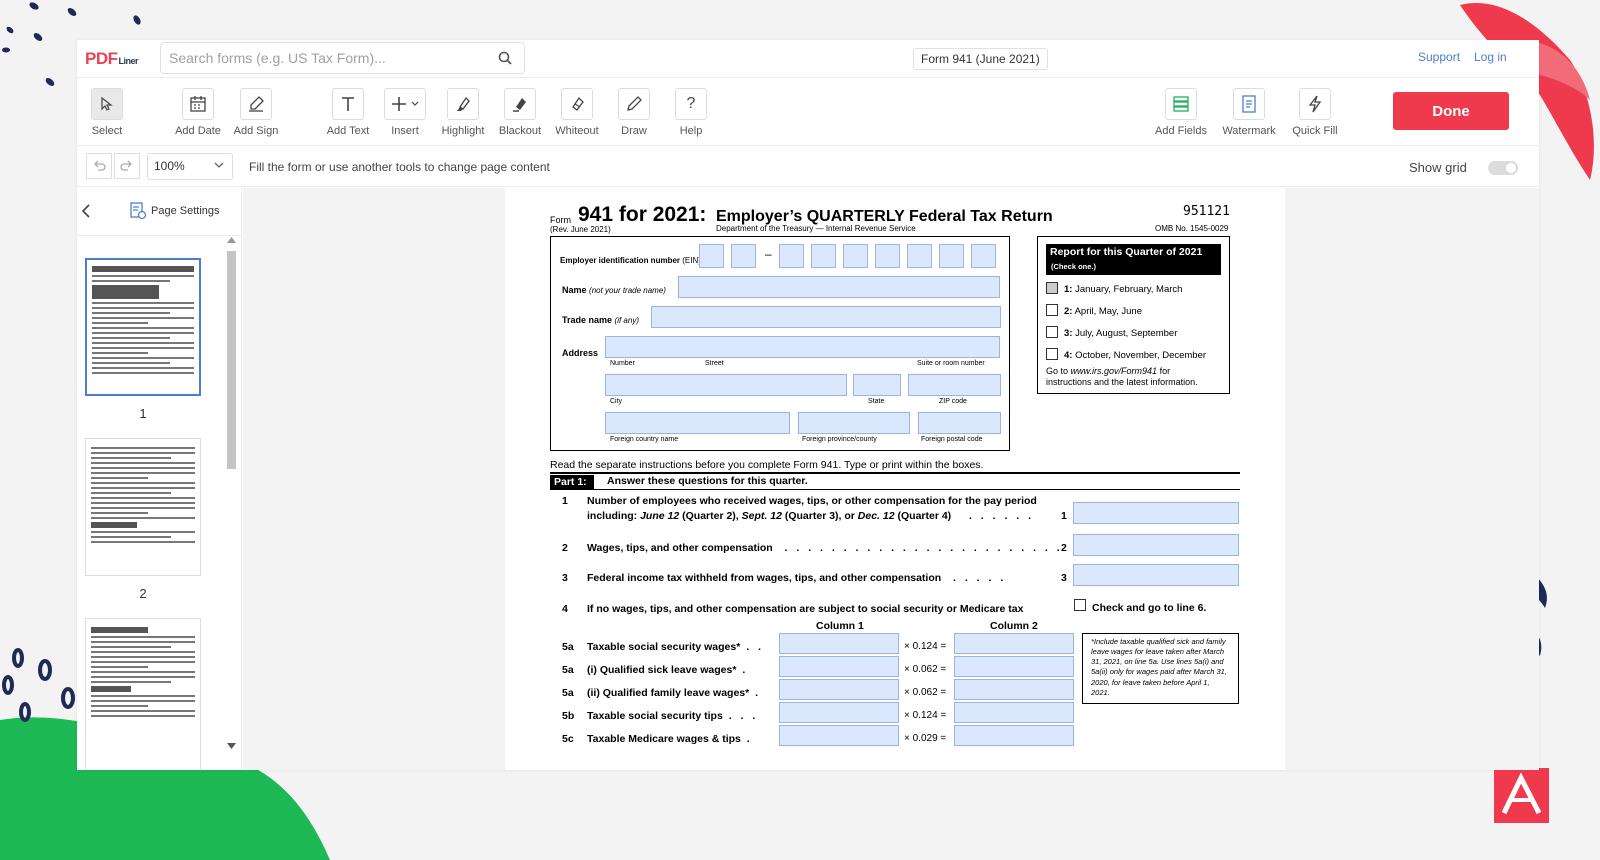 The image size is (1600, 860). Describe the element at coordinates (802, 347) in the screenshot. I see `address-street-field` at that location.